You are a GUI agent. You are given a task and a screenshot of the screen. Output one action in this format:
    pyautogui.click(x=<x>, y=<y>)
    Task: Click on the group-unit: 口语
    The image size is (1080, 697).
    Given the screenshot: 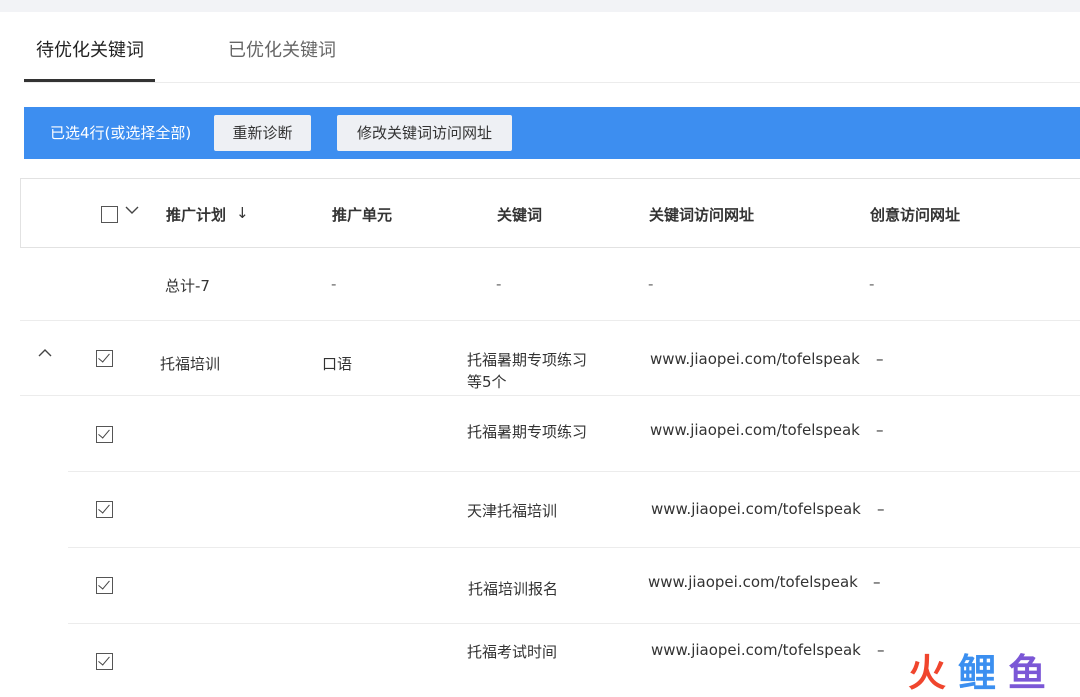 What is the action you would take?
    pyautogui.click(x=337, y=363)
    